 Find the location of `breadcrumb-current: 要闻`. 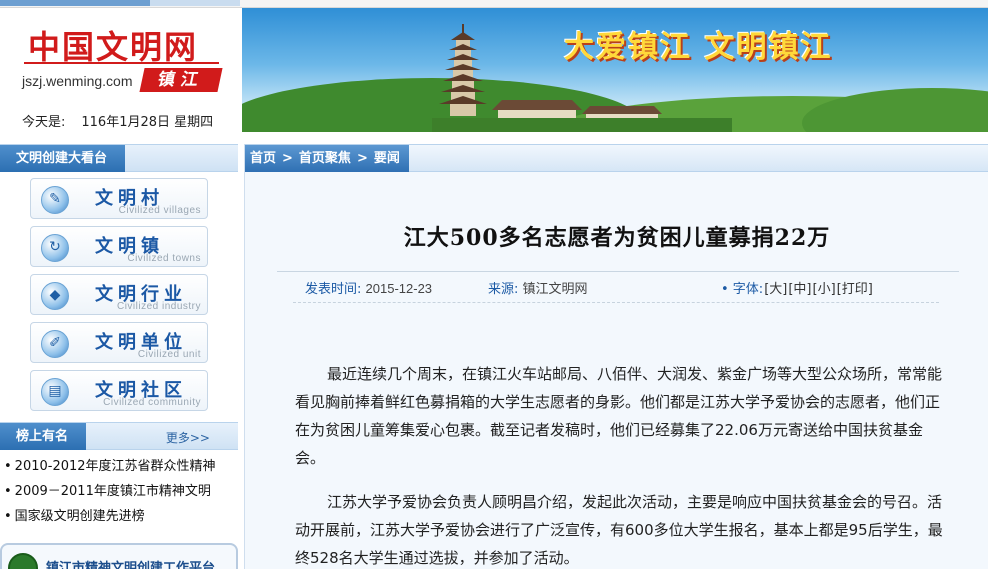

breadcrumb-current: 要闻 is located at coordinates (387, 158).